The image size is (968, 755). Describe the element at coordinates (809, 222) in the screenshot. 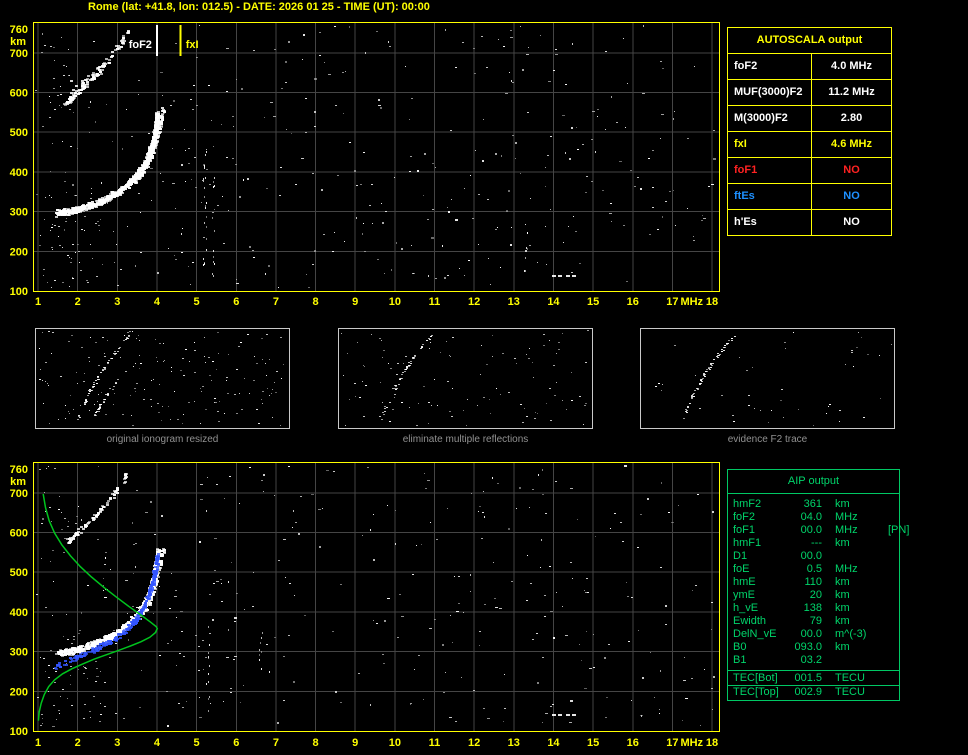

I see `autoscala-row-6: h'Es NO` at that location.